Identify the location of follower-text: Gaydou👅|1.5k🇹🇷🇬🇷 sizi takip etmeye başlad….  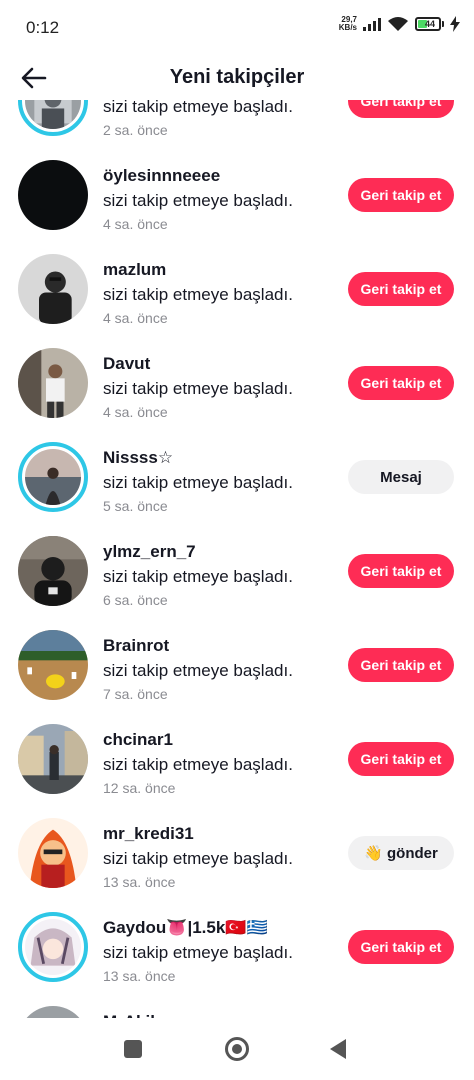
(198, 951).